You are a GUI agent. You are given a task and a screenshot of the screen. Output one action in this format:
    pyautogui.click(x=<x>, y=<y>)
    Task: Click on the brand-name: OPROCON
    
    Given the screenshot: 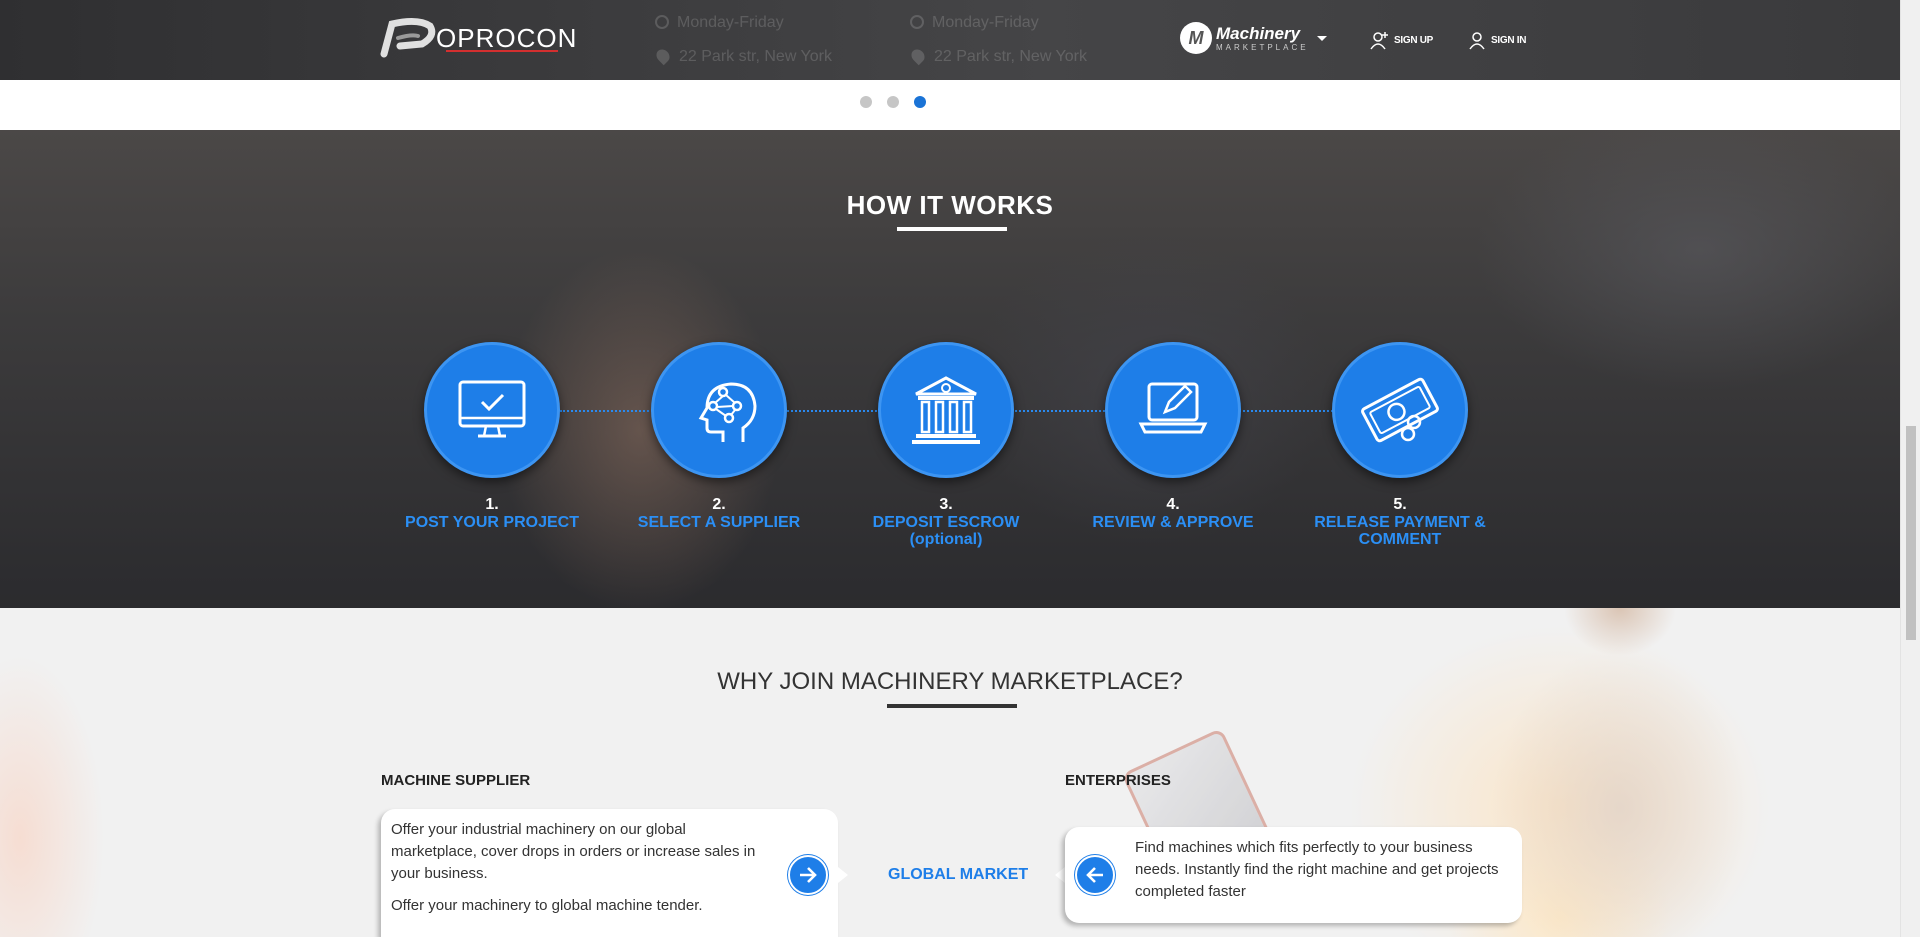 What is the action you would take?
    pyautogui.click(x=507, y=37)
    